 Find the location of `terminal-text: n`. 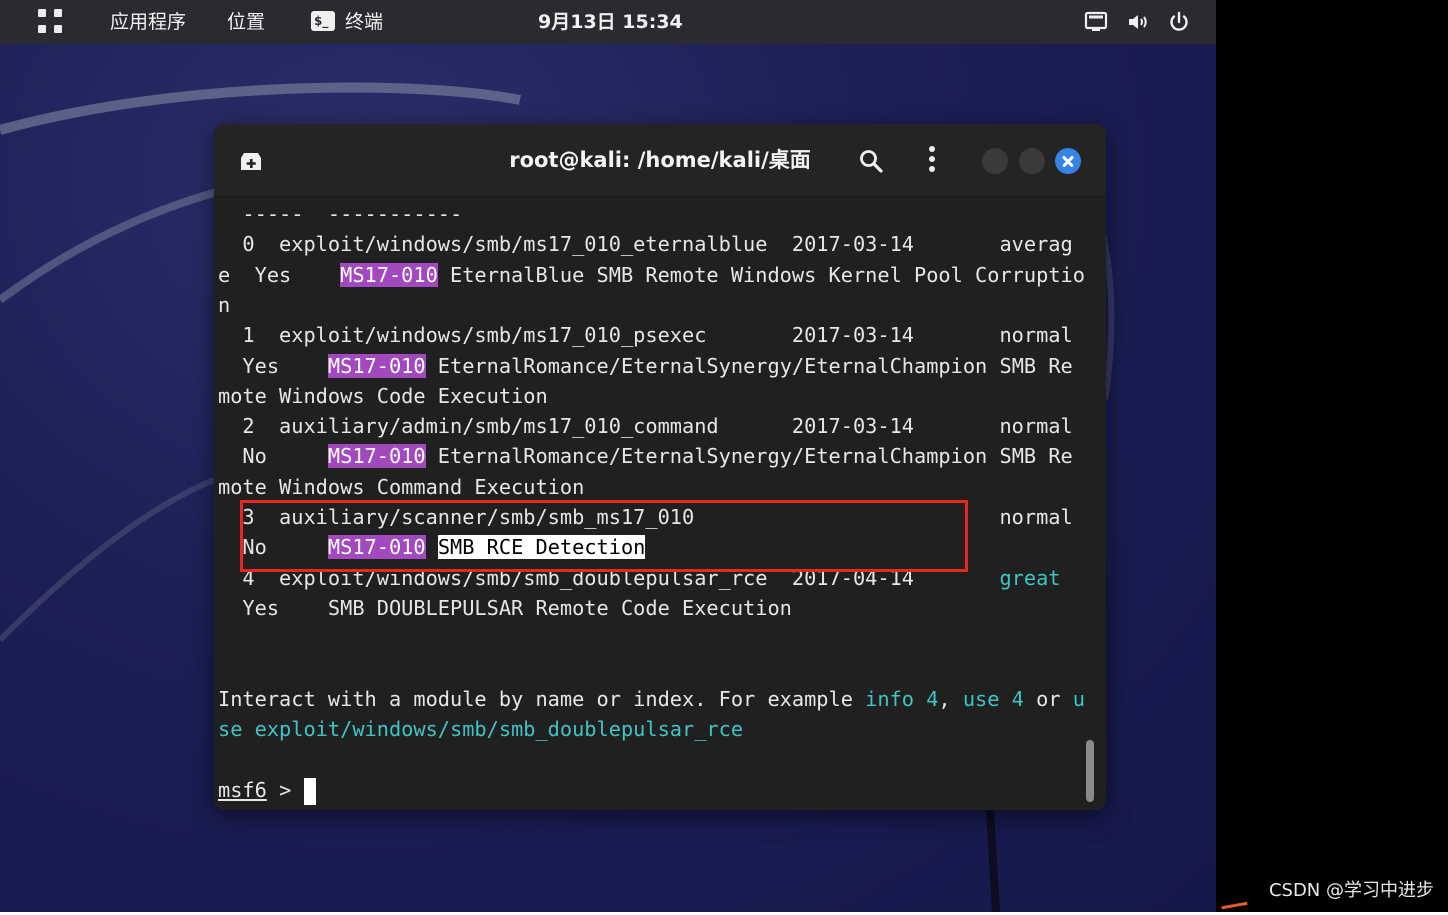

terminal-text: n is located at coordinates (224, 304).